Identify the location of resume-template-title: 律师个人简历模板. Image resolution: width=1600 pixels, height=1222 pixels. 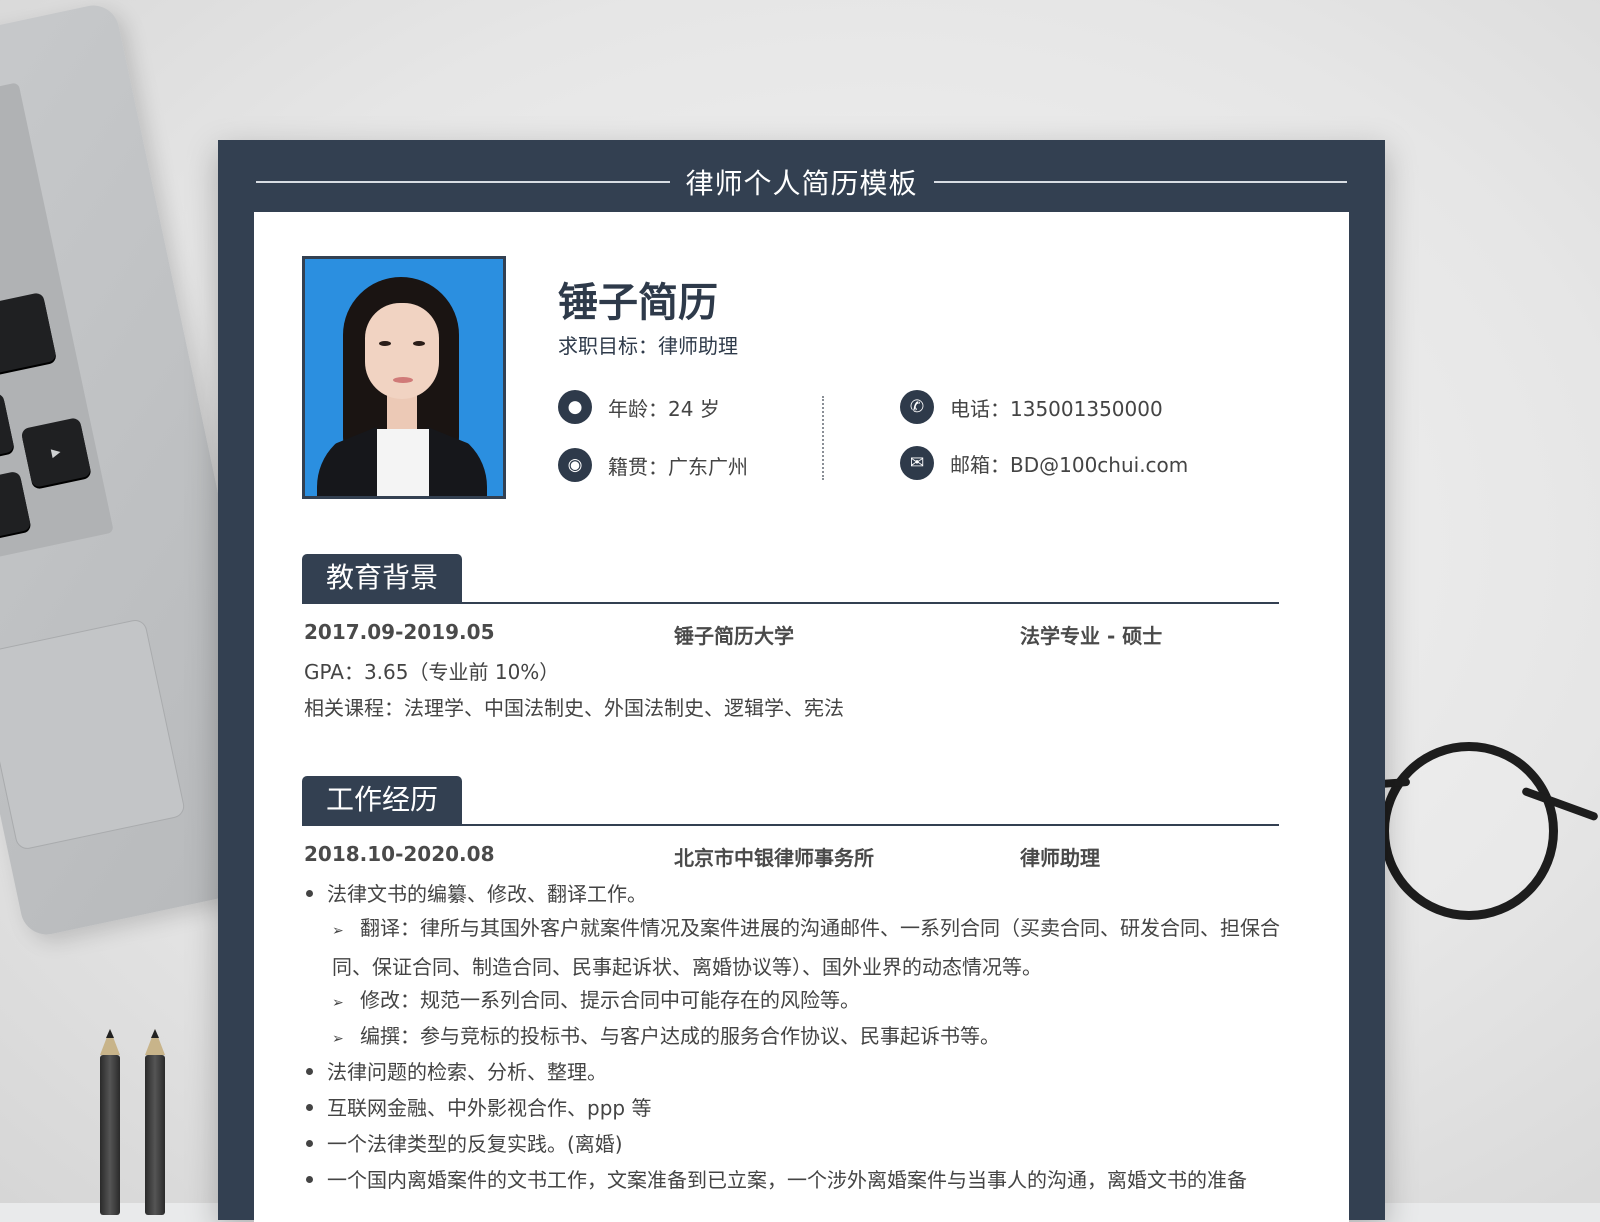
(801, 183).